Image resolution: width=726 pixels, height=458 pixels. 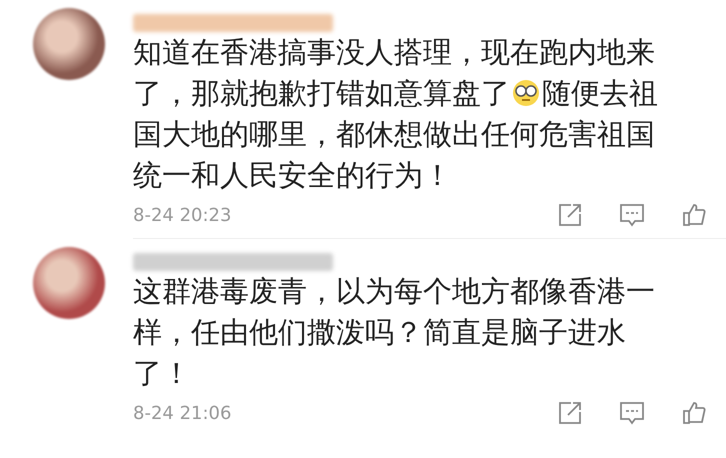 I want to click on emoji-icon, so click(x=526, y=93).